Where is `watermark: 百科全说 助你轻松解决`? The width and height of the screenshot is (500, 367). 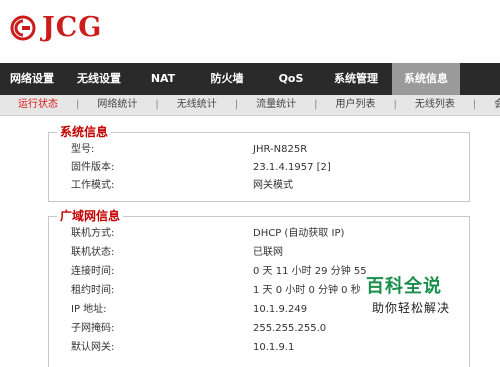 watermark: 百科全说 助你轻松解决 is located at coordinates (428, 295).